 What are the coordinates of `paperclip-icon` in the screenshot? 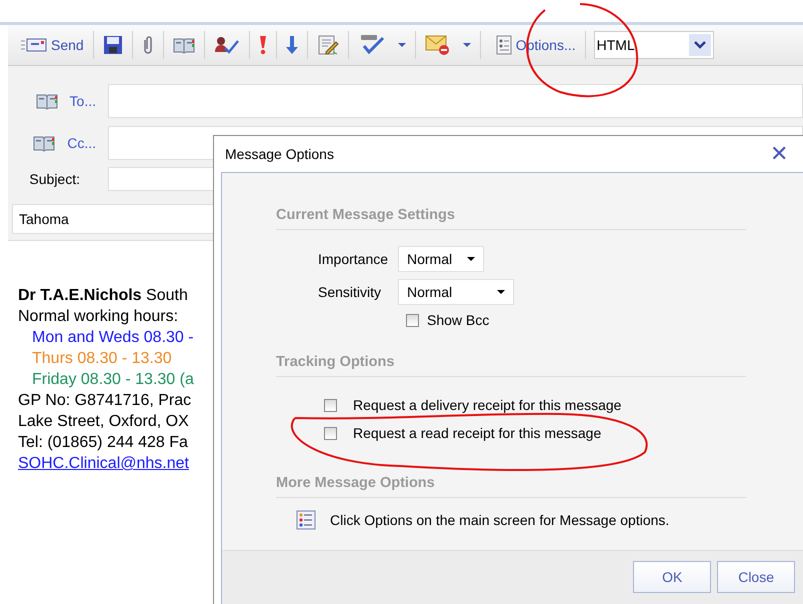 It's located at (148, 45).